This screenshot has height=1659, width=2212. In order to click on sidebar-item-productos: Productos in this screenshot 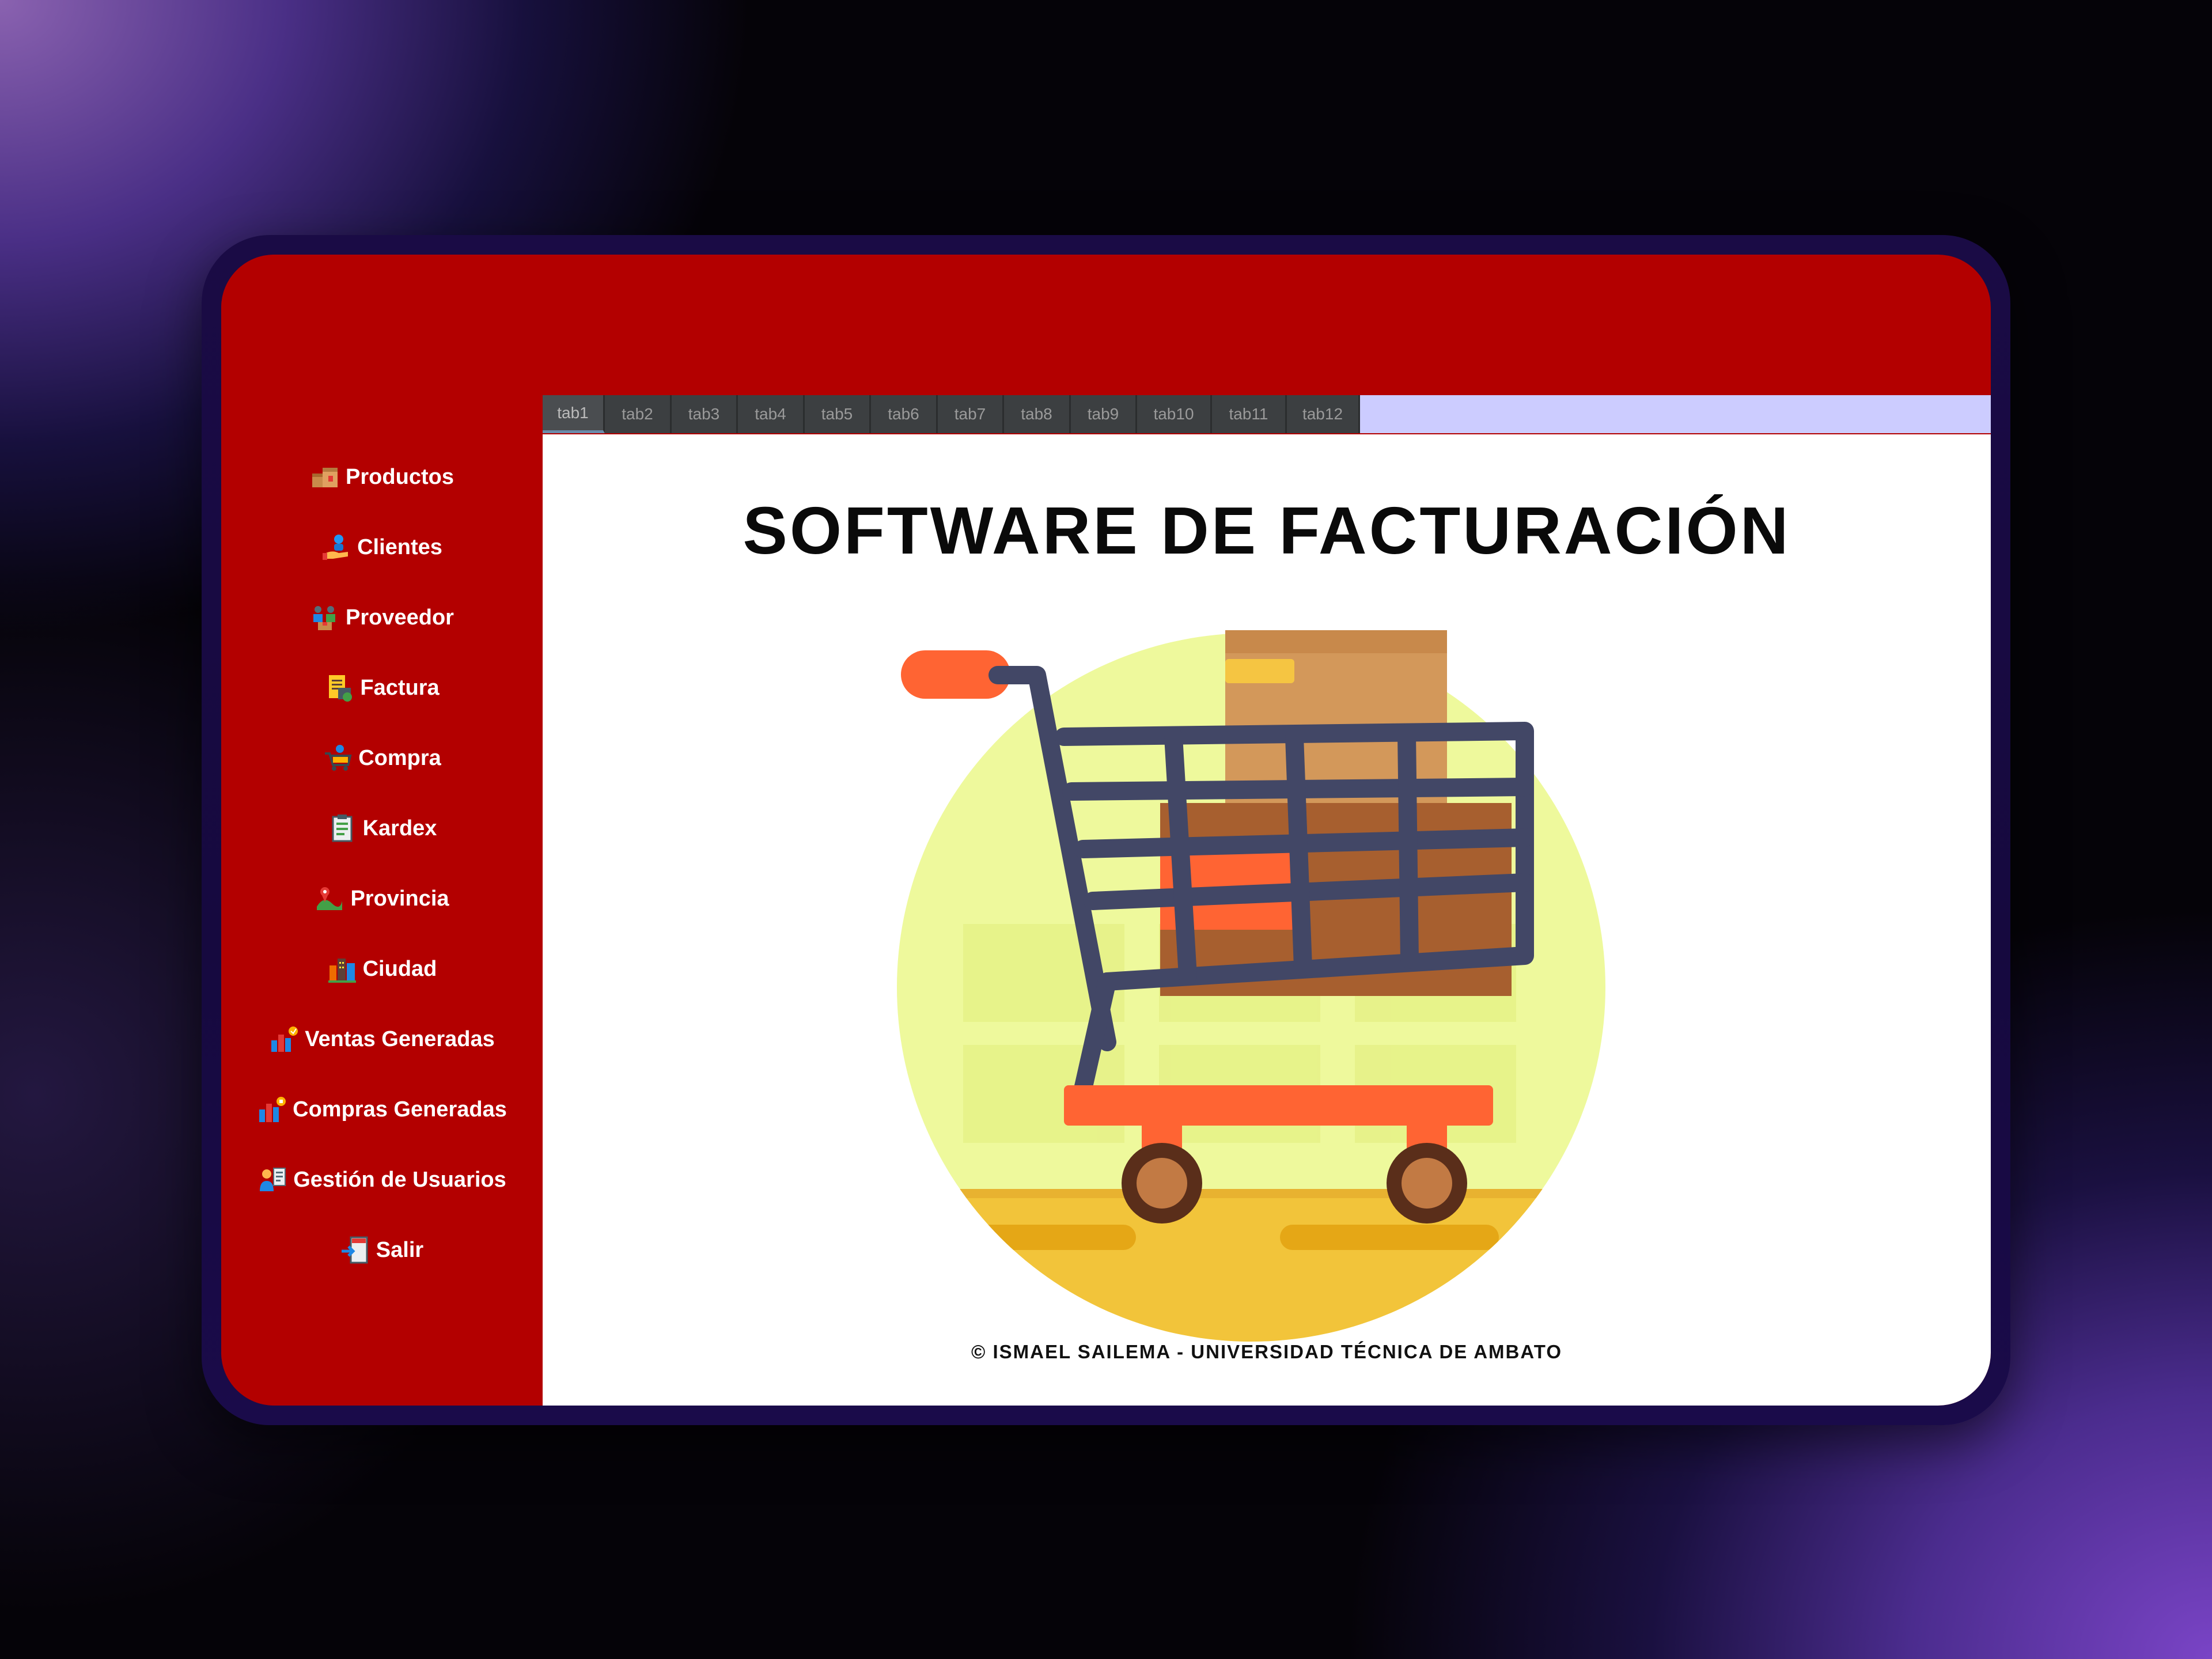, I will do `click(382, 477)`.